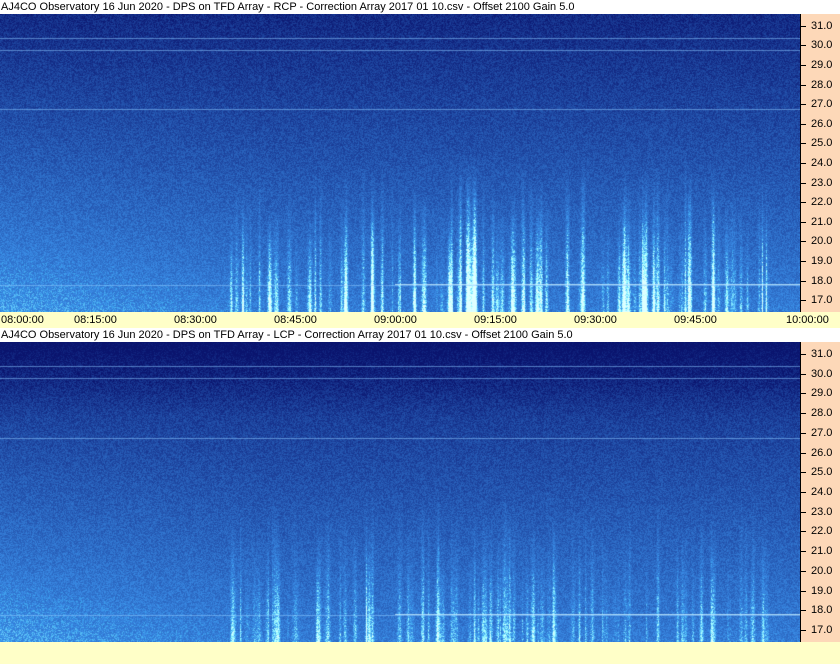  What do you see at coordinates (807, 320) in the screenshot?
I see `x-tick-label: 10:00:00` at bounding box center [807, 320].